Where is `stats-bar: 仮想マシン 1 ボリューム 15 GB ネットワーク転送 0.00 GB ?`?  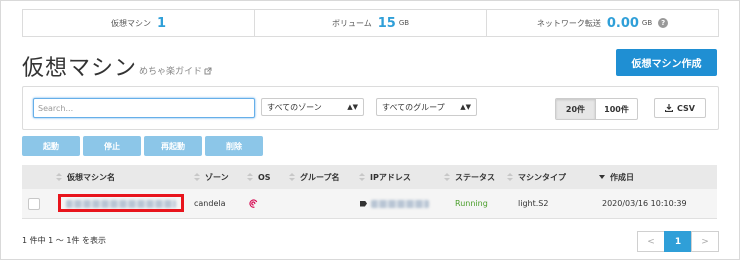
stats-bar: 仮想マシン 1 ボリューム 15 GB ネットワーク転送 0.00 GB ? is located at coordinates (370, 23).